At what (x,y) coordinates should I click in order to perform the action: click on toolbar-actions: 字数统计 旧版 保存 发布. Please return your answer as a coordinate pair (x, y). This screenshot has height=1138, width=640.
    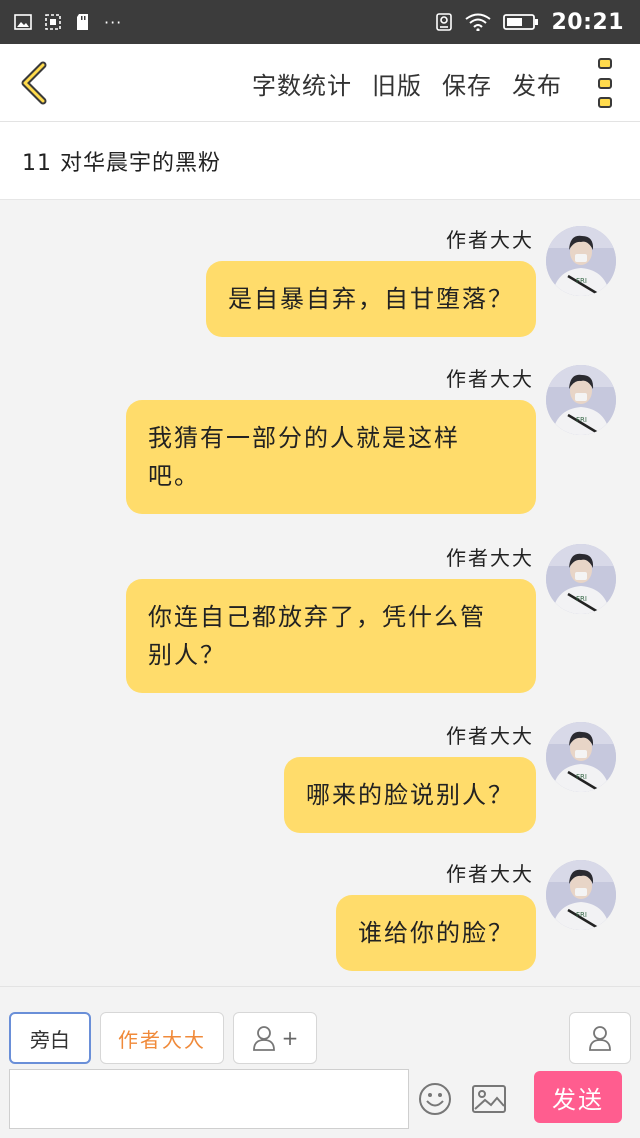
    Looking at the image, I should click on (407, 83).